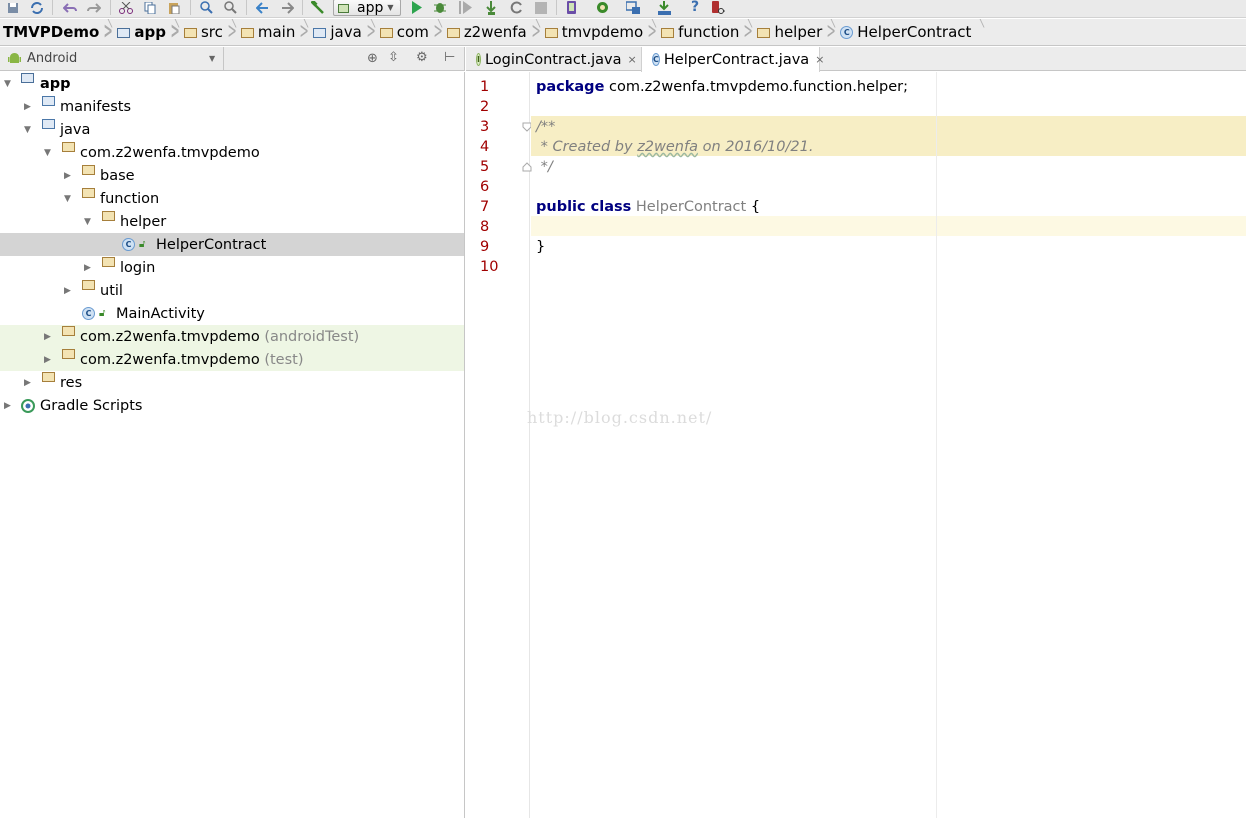  I want to click on sdk-manager-icon, so click(602, 7).